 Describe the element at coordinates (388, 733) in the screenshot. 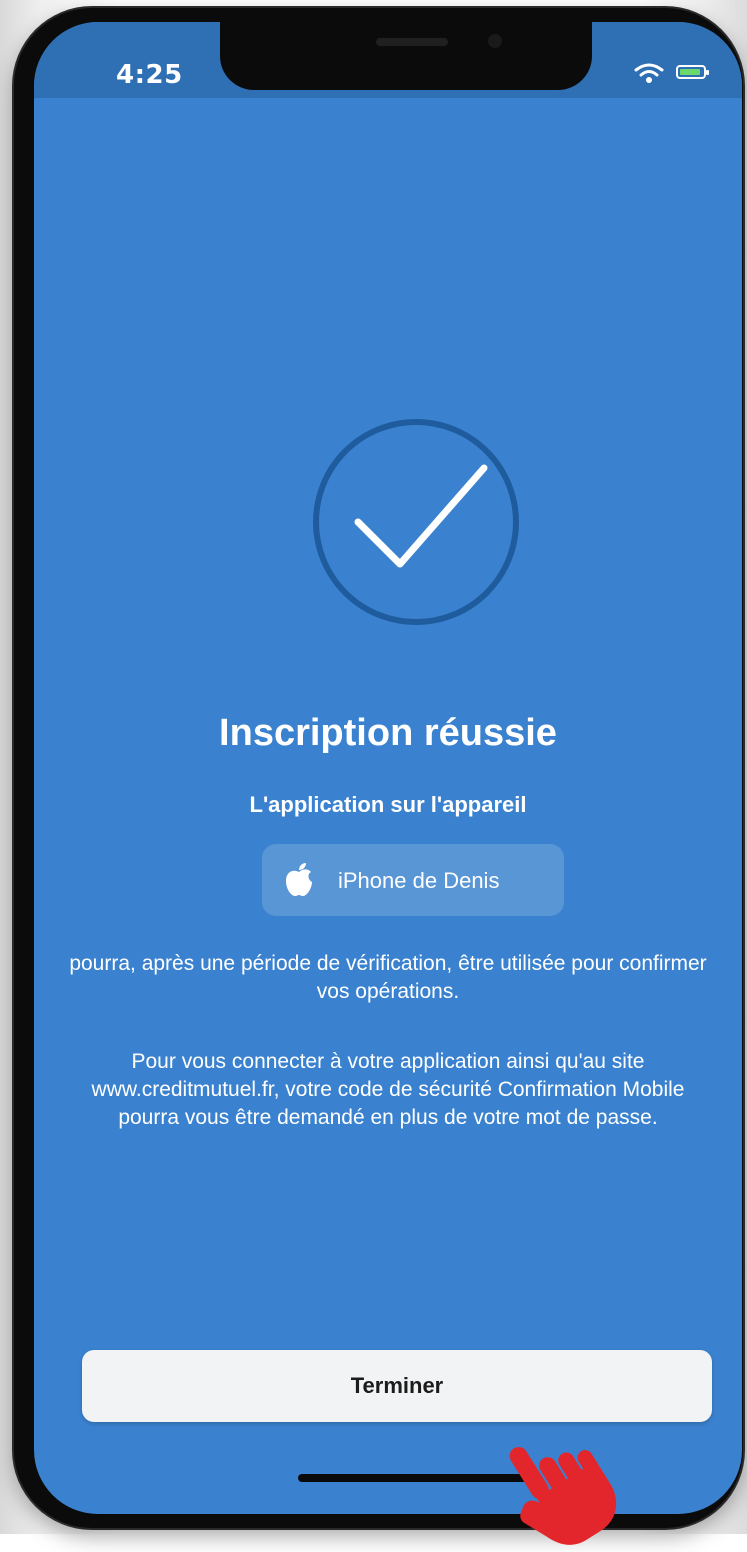

I see `success-title: Inscription réussie` at that location.